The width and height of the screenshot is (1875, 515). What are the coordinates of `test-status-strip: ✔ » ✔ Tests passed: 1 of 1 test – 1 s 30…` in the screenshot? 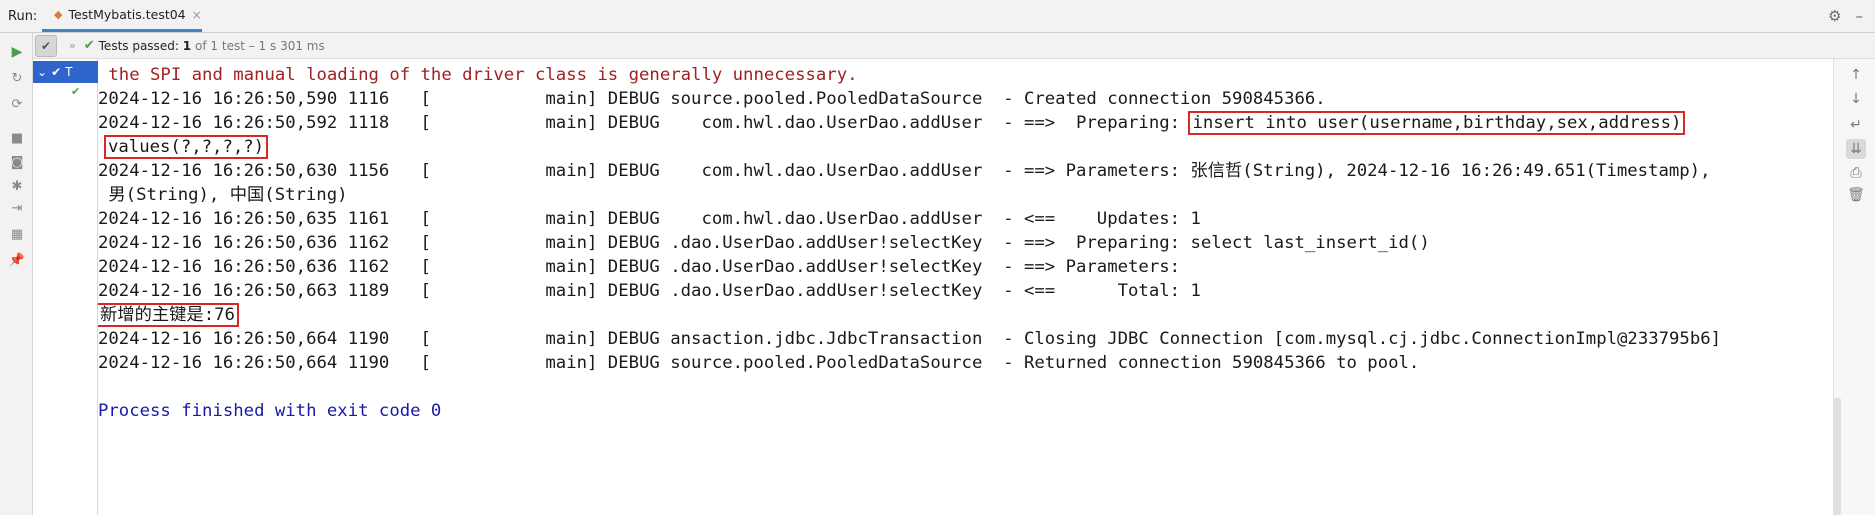 It's located at (954, 46).